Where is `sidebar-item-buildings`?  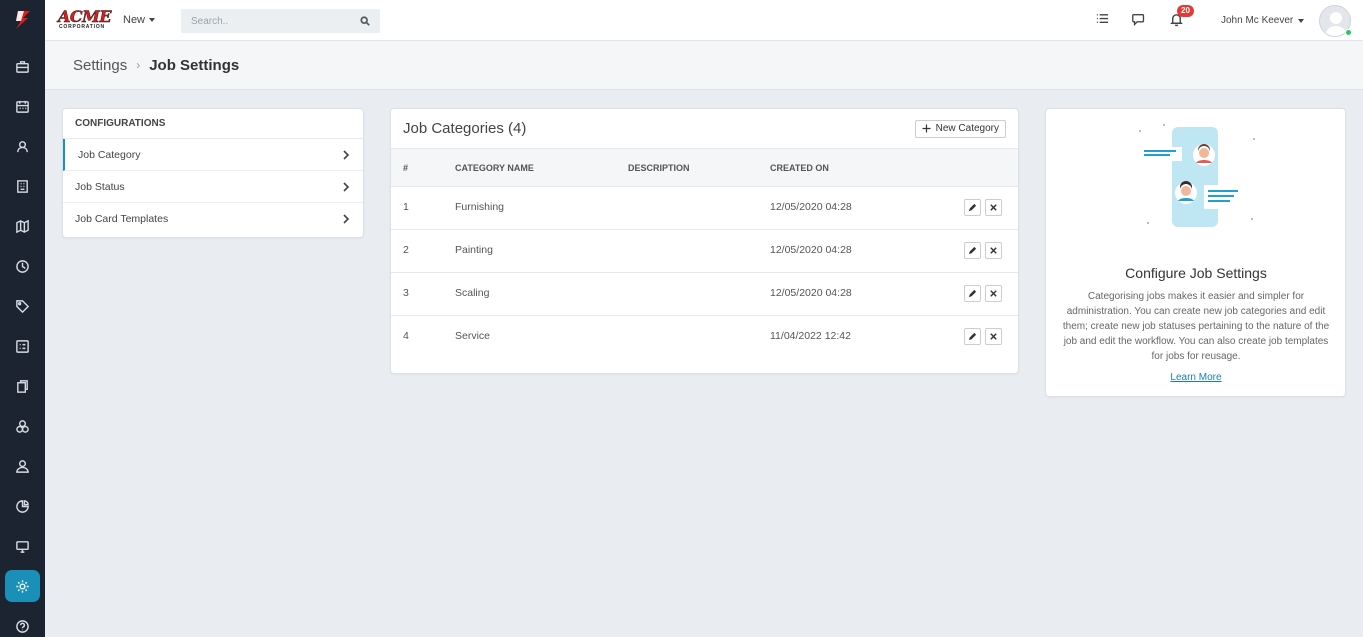 sidebar-item-buildings is located at coordinates (22, 186).